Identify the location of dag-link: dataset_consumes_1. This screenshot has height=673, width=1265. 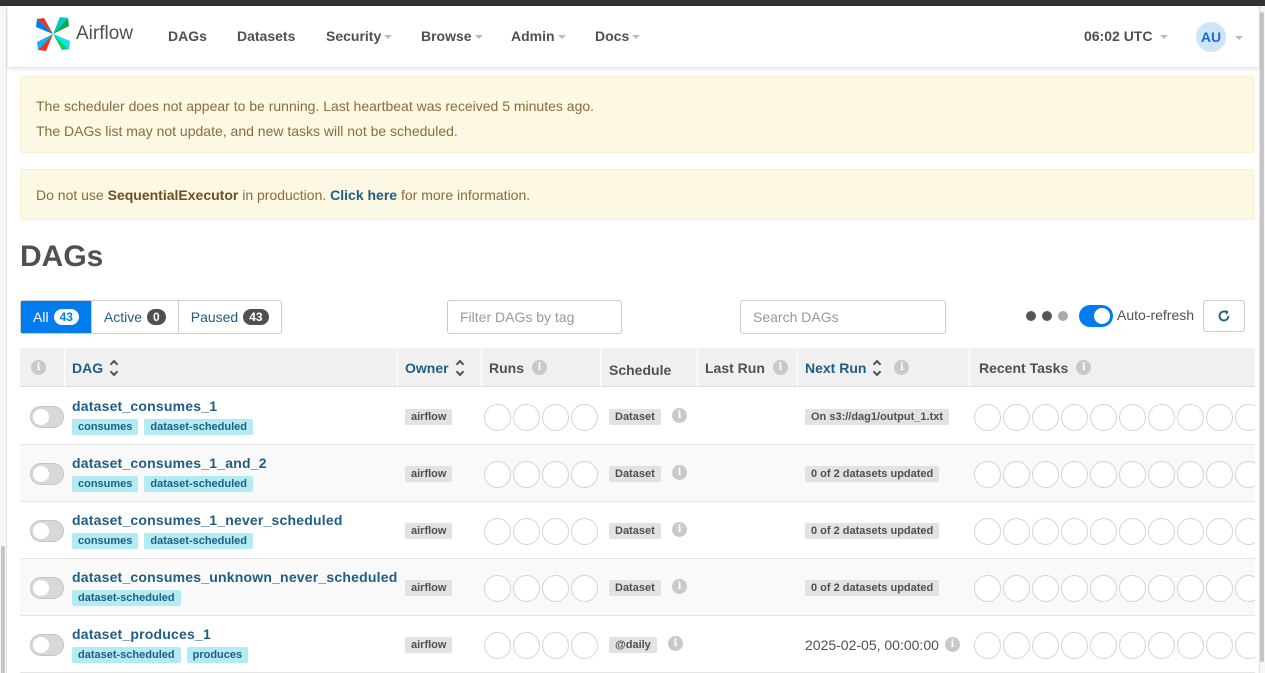
(144, 406).